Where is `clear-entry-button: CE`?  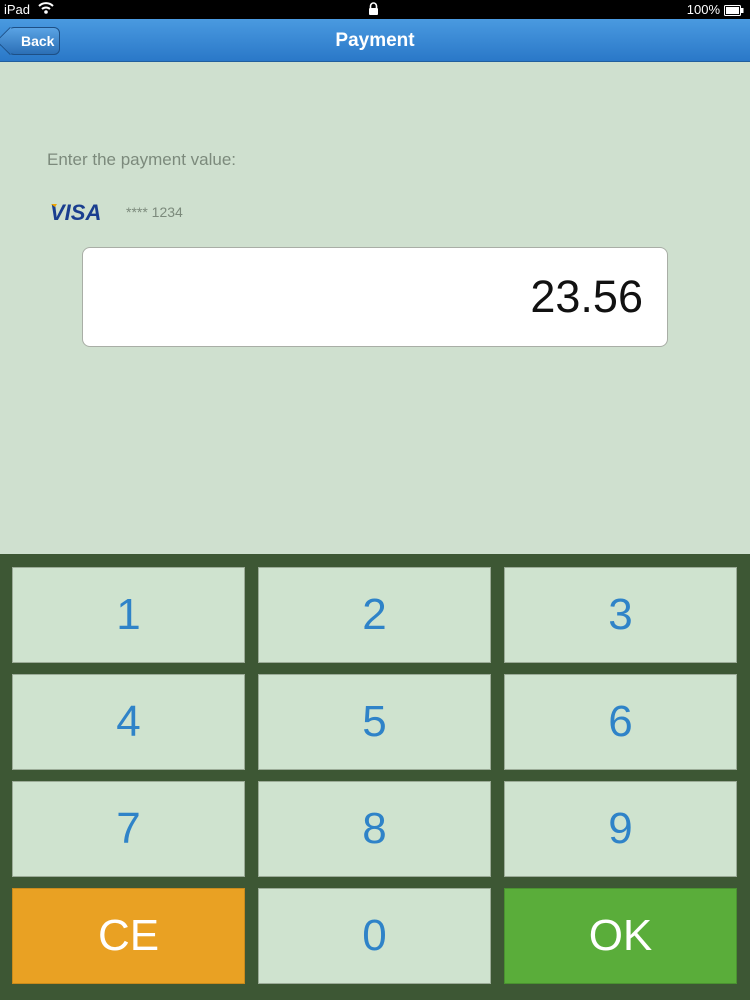
clear-entry-button: CE is located at coordinates (128, 936).